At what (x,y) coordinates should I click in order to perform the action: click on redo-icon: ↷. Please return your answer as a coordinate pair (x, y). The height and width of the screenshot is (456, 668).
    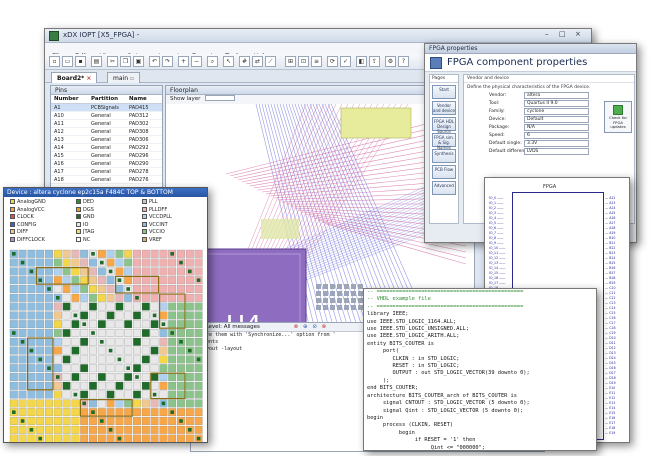
    Looking at the image, I should click on (167, 61).